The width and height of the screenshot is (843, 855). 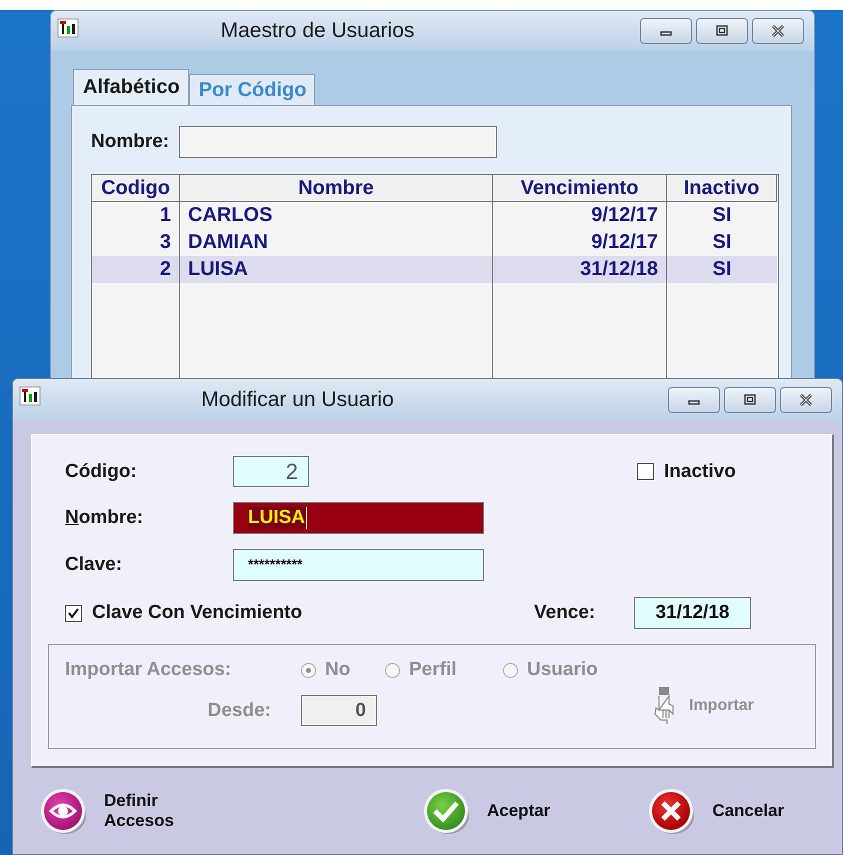 I want to click on radio-label: No, so click(x=337, y=670).